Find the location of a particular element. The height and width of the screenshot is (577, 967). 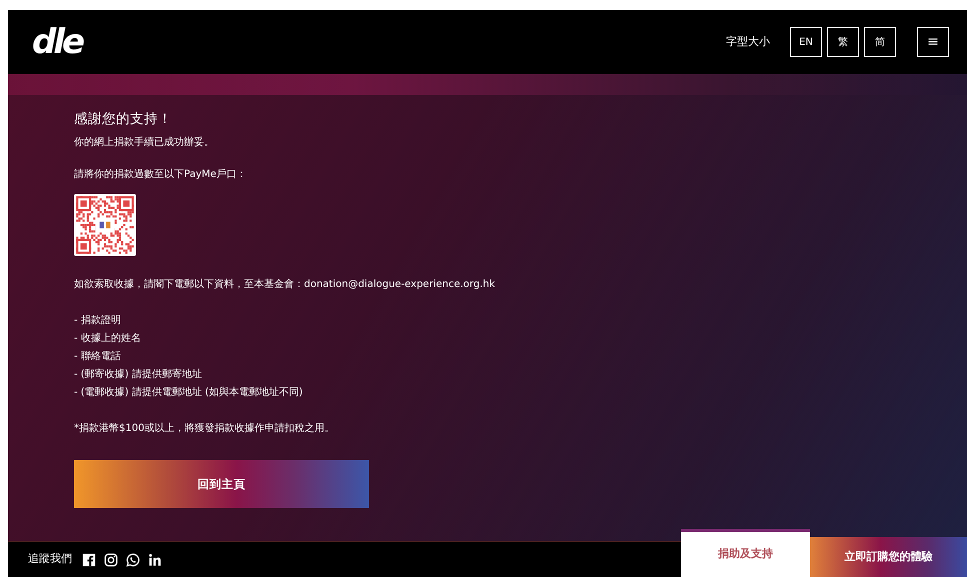

facebook-icon is located at coordinates (89, 559).